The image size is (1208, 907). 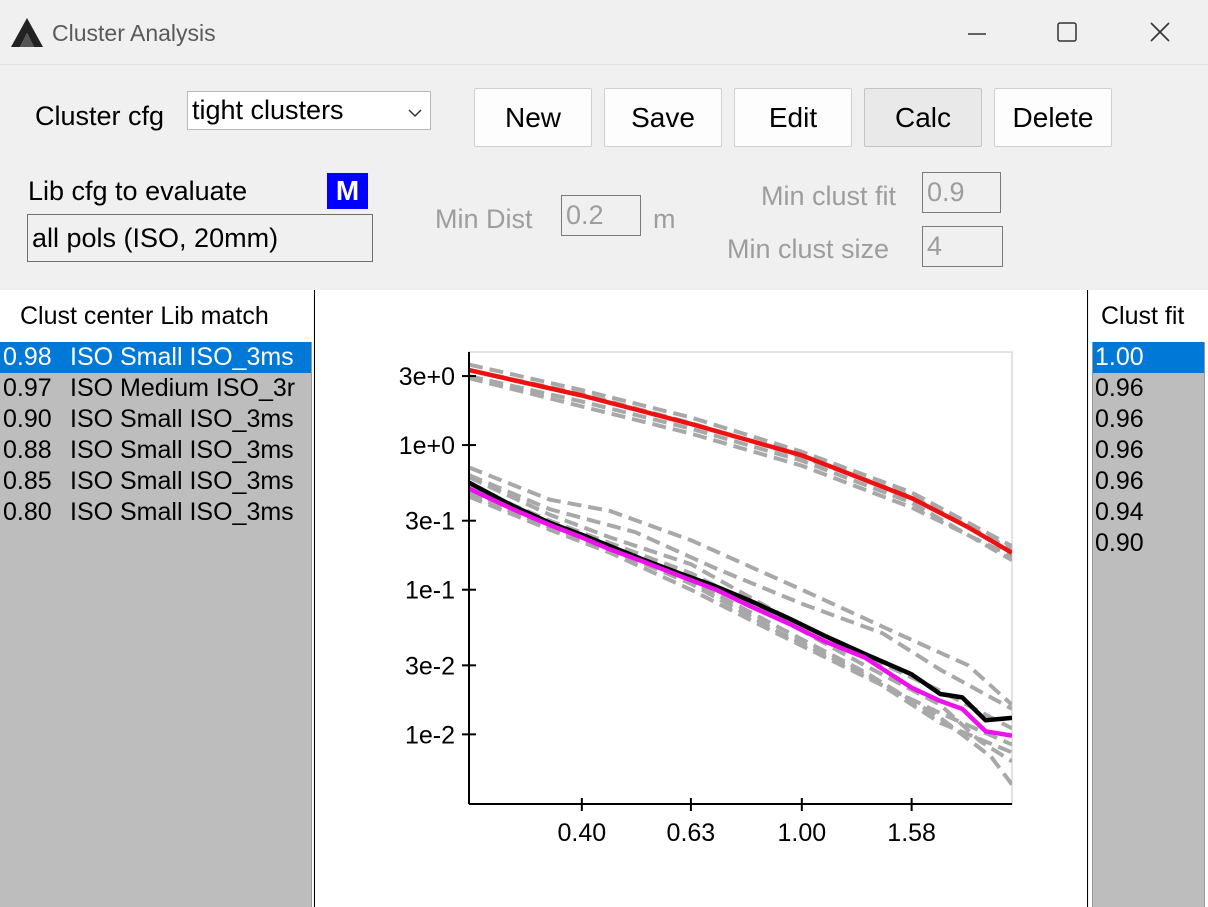 I want to click on maximize-icon, so click(x=1067, y=32).